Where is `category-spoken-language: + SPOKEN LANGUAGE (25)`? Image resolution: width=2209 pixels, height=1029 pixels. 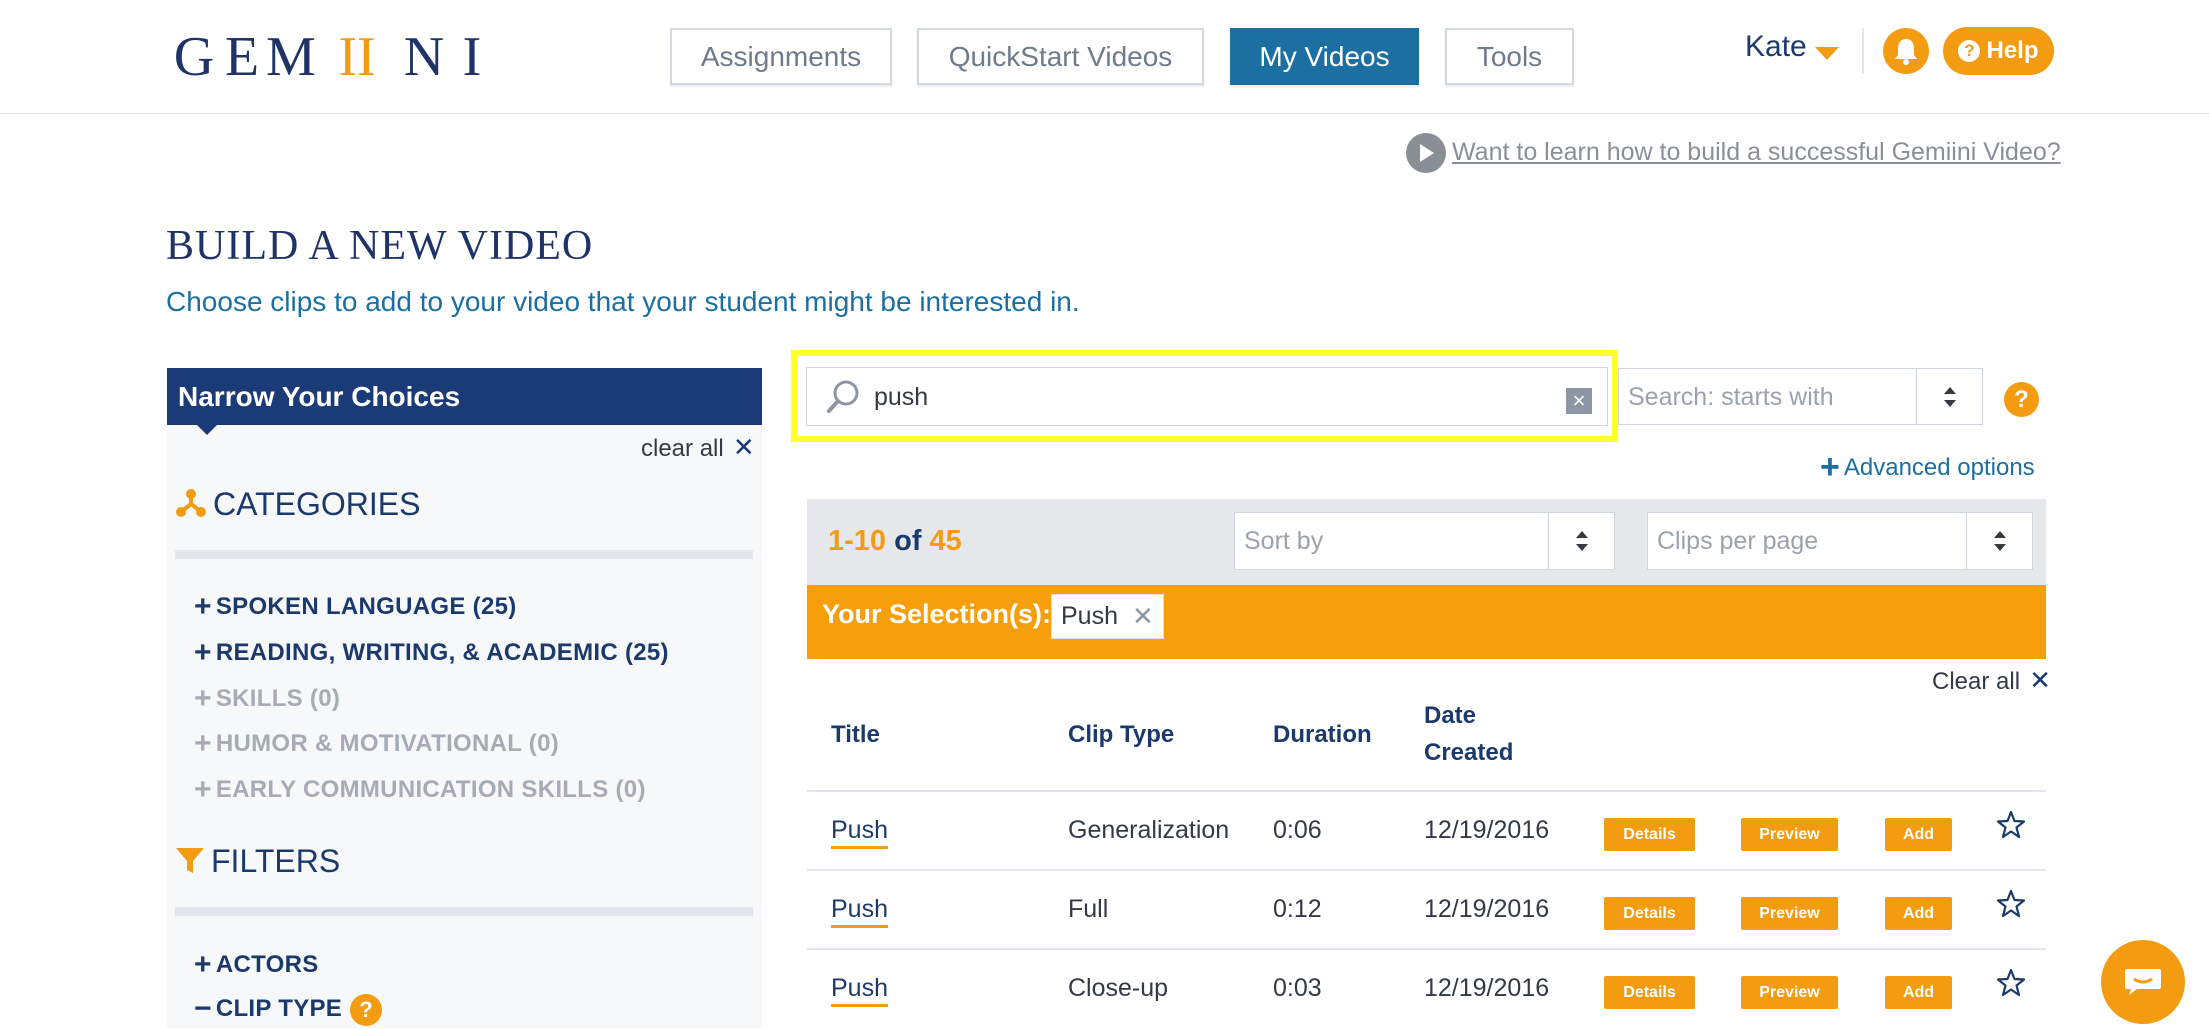
category-spoken-language: + SPOKEN LANGUAGE (25) is located at coordinates (355, 605).